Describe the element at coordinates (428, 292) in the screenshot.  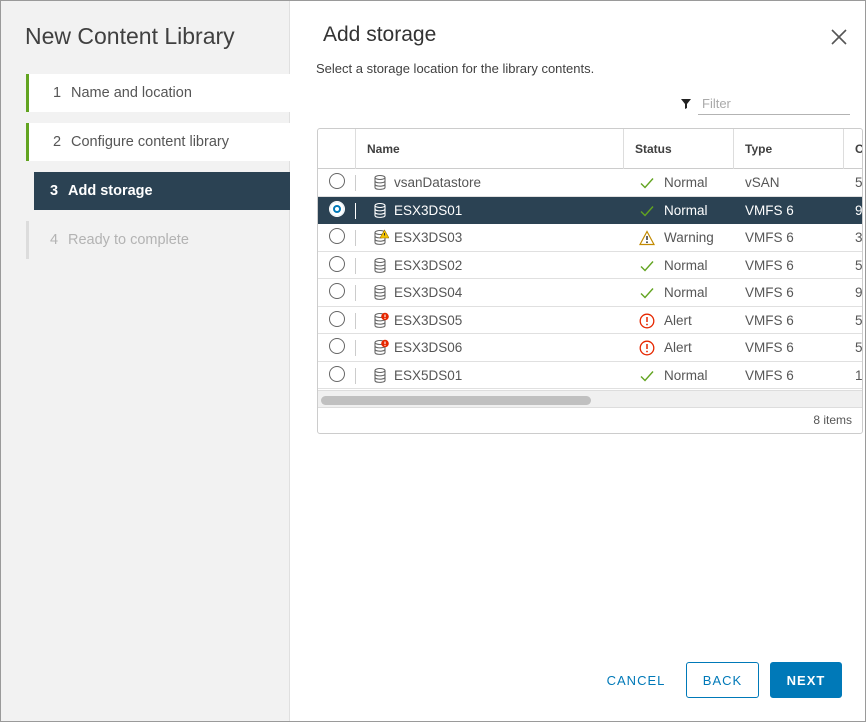
I see `datastore-name: ESX3DS04` at that location.